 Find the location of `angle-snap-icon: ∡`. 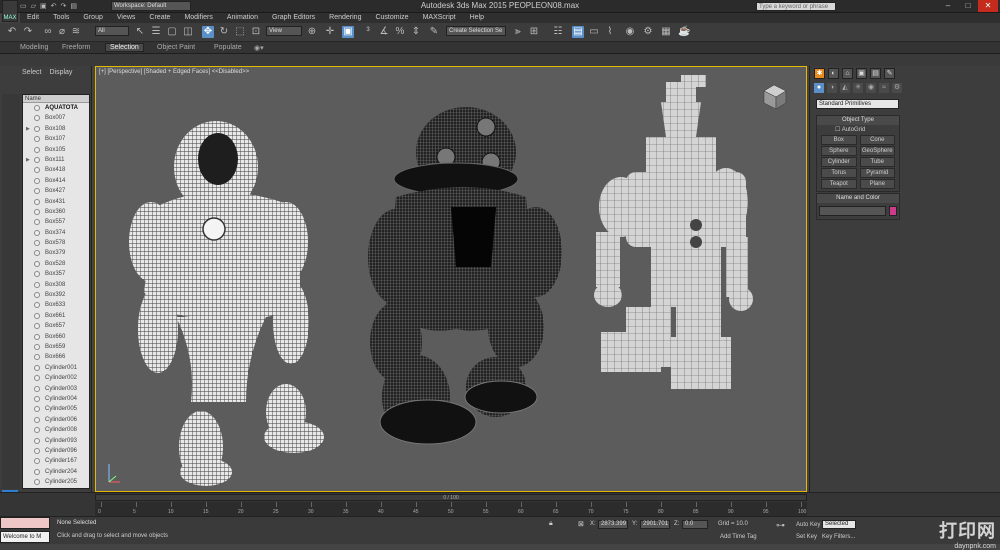

angle-snap-icon: ∡ is located at coordinates (384, 32).